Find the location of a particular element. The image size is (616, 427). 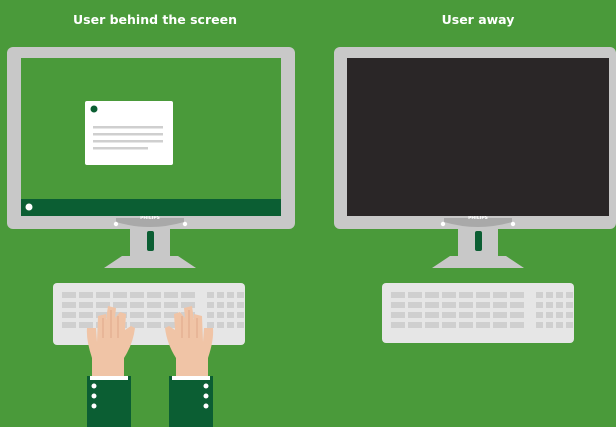

stand-slot-right is located at coordinates (478, 241).